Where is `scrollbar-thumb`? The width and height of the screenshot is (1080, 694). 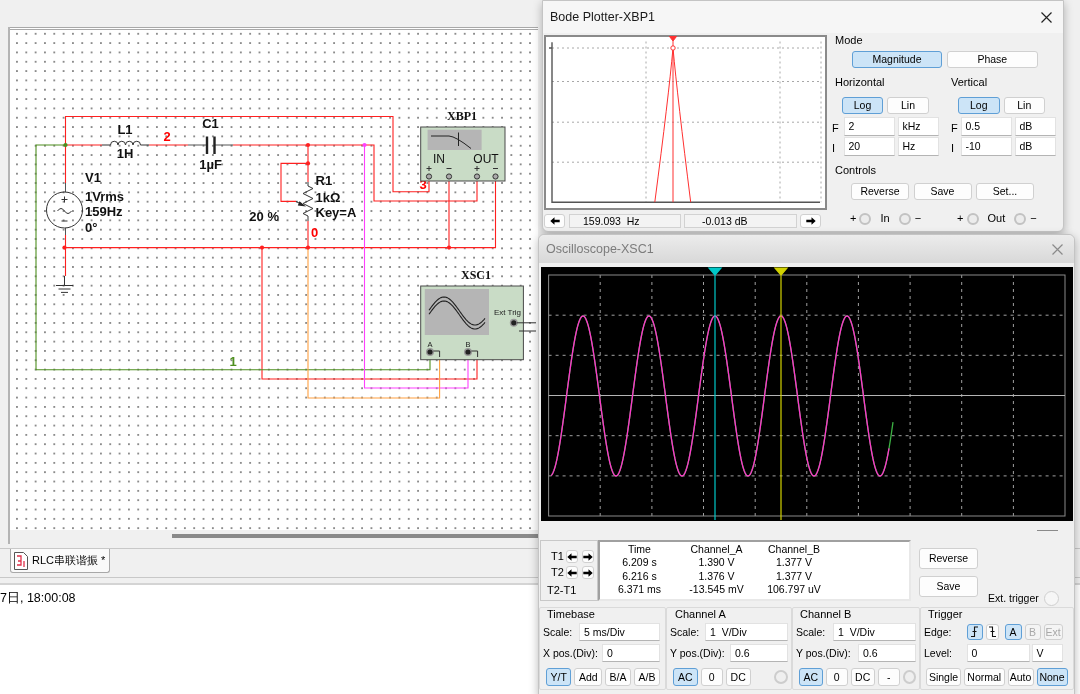
scrollbar-thumb is located at coordinates (355, 536).